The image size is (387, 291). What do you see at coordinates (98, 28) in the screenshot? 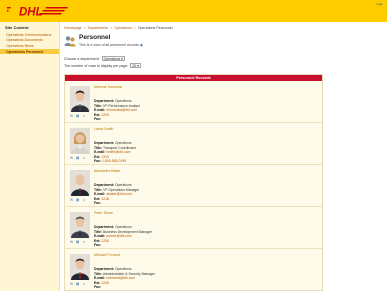
I see `breadcrumb-departments: Departments` at bounding box center [98, 28].